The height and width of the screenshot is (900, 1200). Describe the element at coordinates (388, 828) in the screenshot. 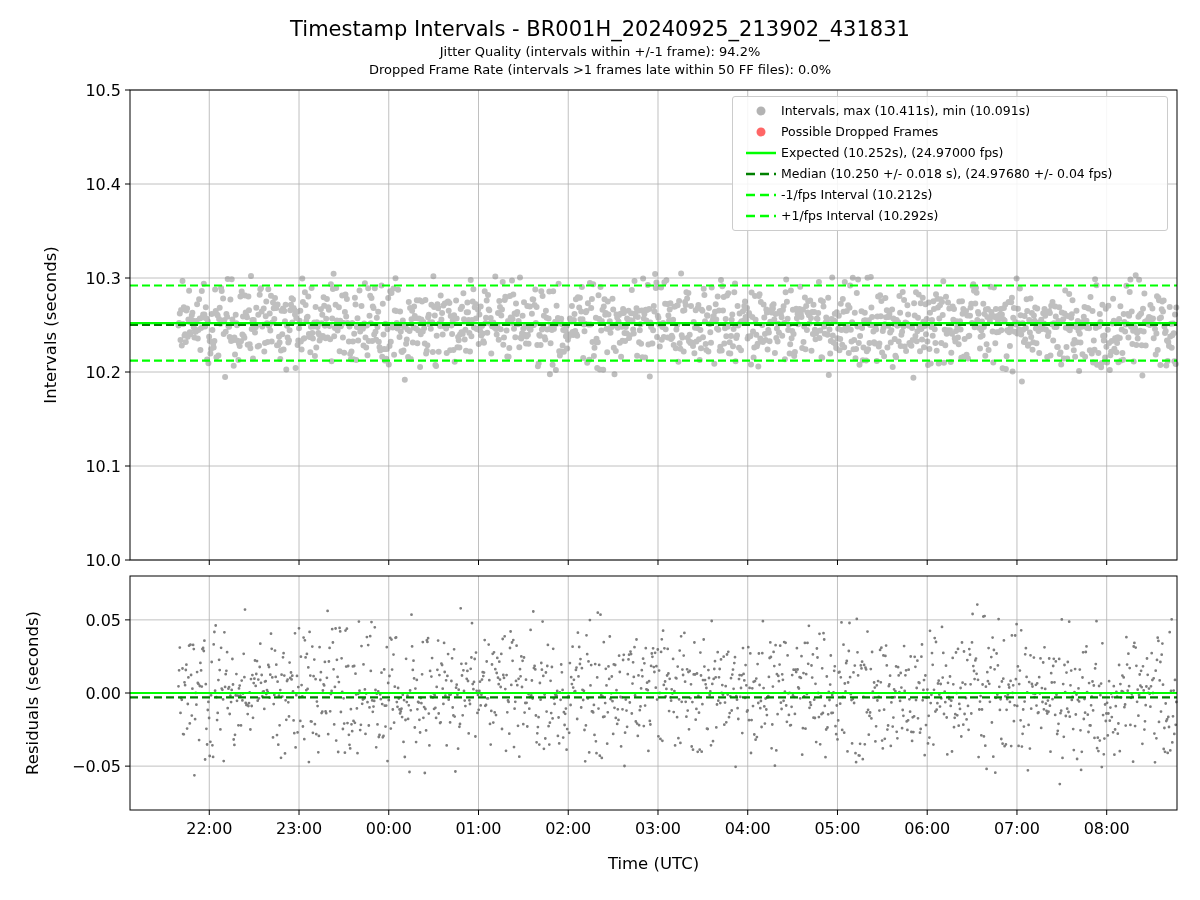

I see `x-tick-label: 00:00` at that location.